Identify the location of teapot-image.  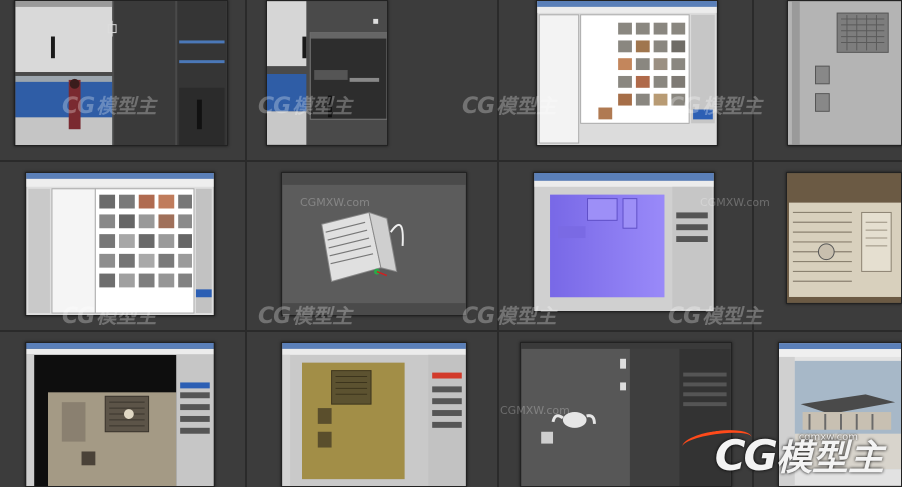
(626, 414).